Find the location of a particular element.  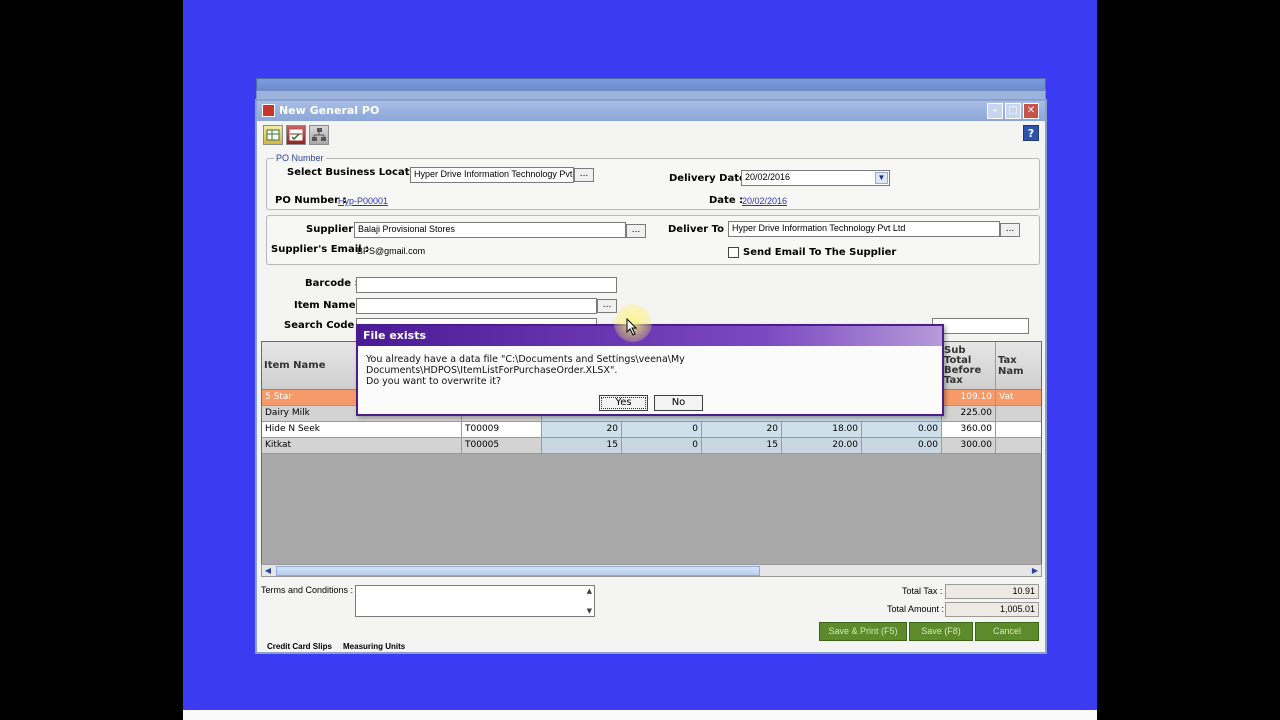

send-email-label: Send Email To The Supplier is located at coordinates (820, 252).